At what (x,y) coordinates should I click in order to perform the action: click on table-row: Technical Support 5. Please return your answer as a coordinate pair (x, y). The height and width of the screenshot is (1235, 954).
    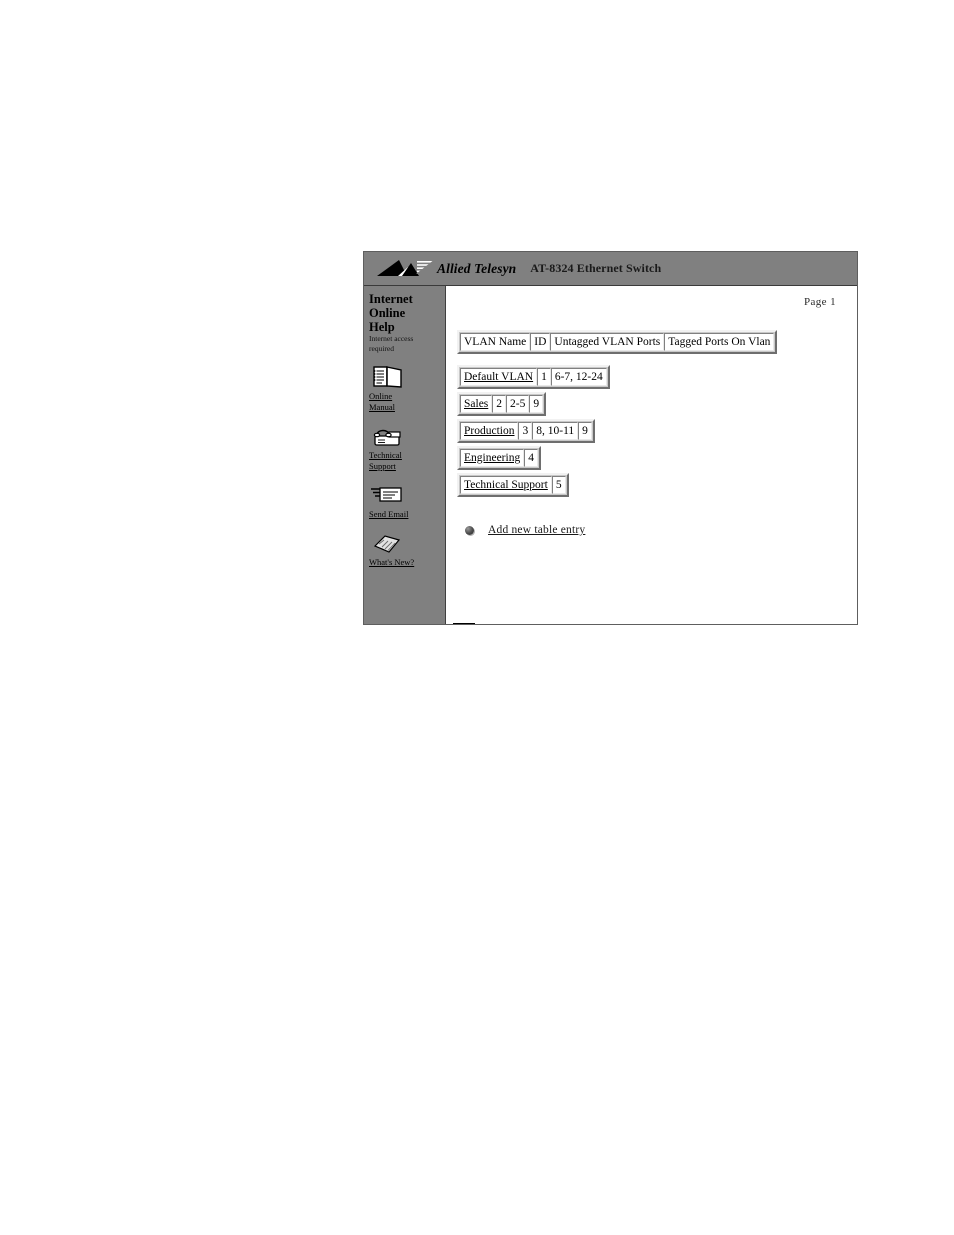
    Looking at the image, I should click on (513, 485).